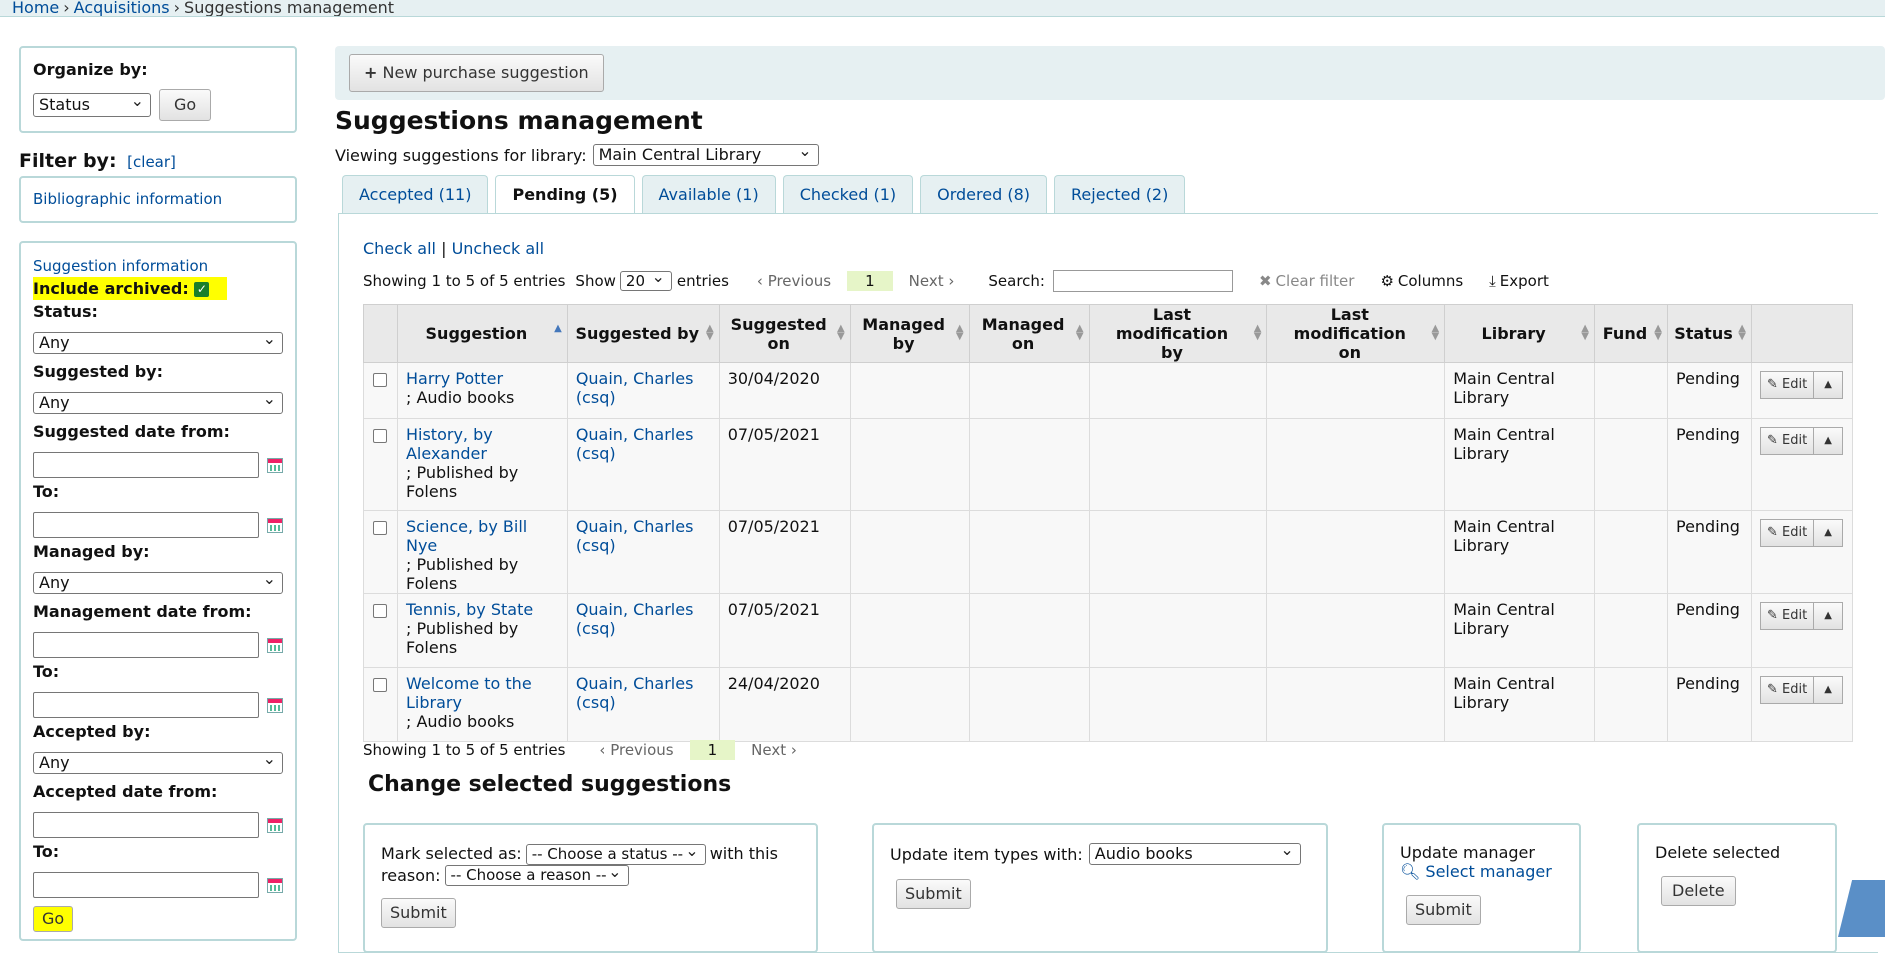 This screenshot has height=953, width=1885. I want to click on accepted-from-input, so click(146, 825).